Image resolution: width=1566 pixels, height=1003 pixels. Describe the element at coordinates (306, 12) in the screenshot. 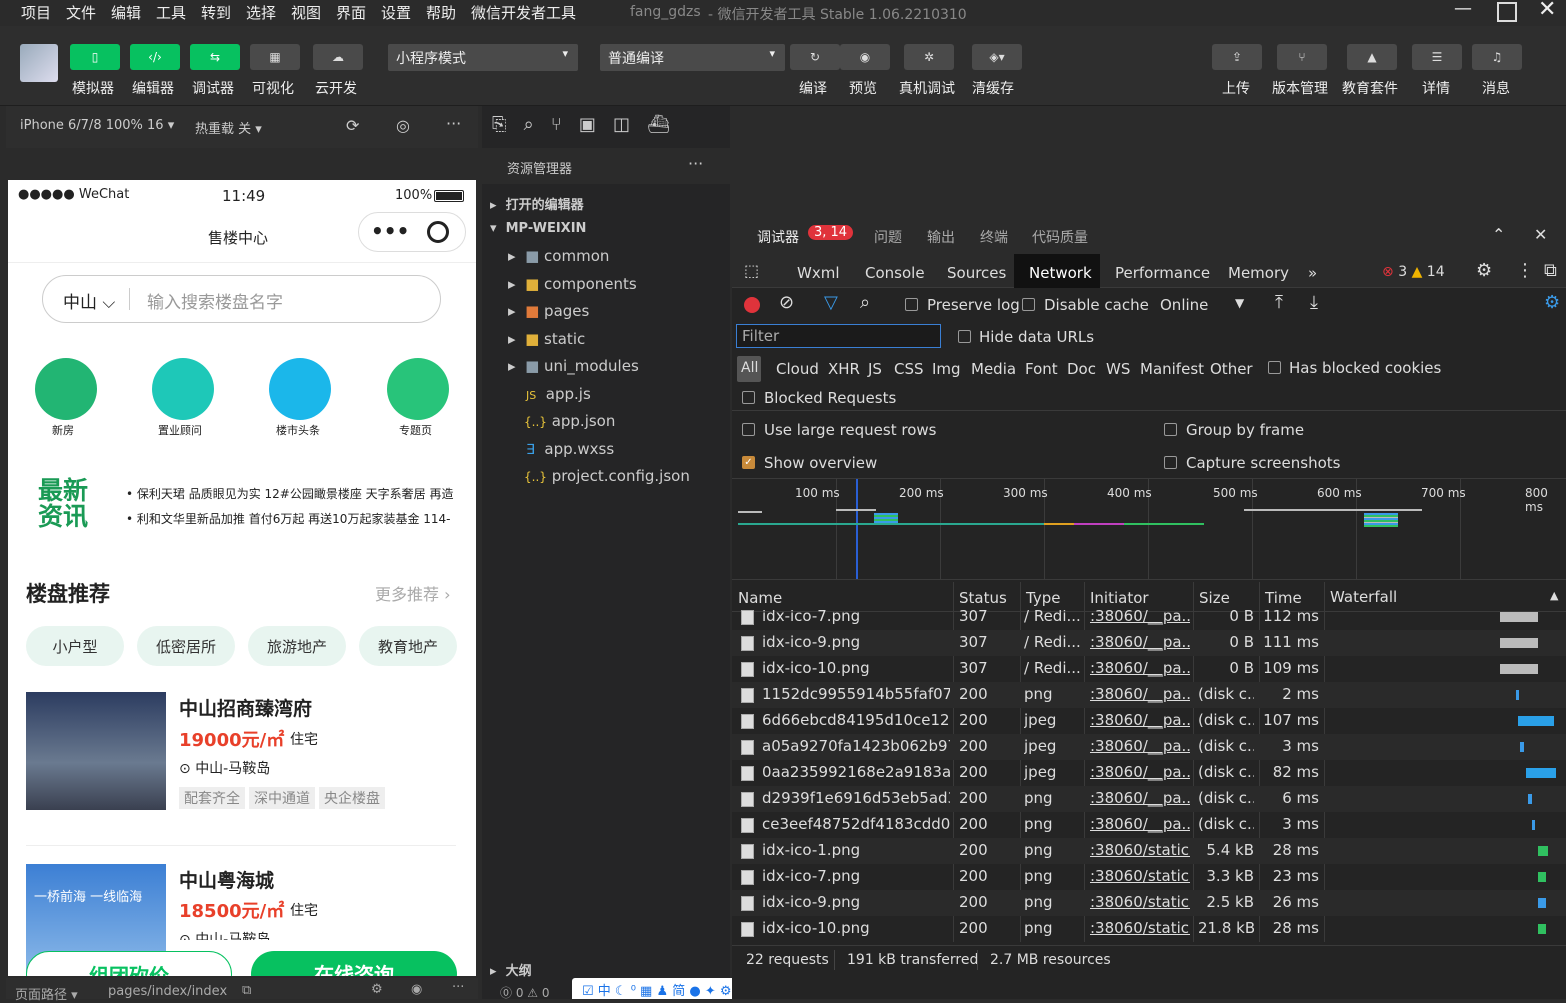

I see `menu-view: 视图` at that location.